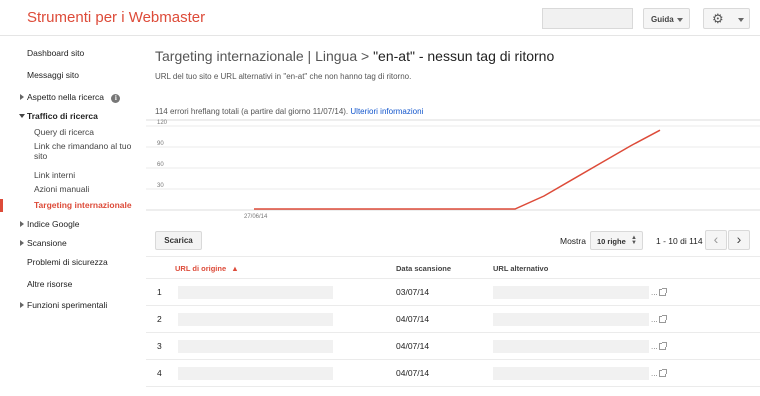  What do you see at coordinates (423, 268) in the screenshot?
I see `column-header-crawl-date: Data scansione` at bounding box center [423, 268].